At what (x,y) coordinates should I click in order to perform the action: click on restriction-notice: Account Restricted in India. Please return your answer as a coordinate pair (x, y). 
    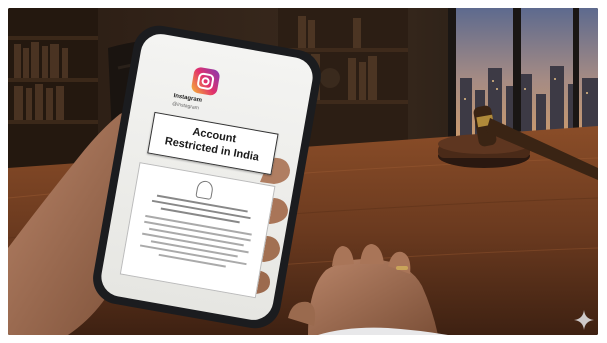
    Looking at the image, I should click on (213, 143).